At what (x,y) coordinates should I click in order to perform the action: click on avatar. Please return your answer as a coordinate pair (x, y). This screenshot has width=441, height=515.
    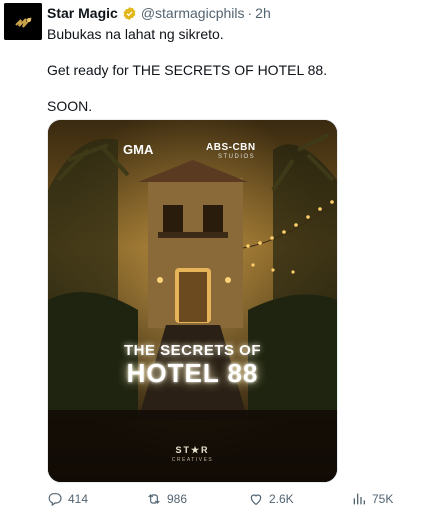
    Looking at the image, I should click on (23, 21).